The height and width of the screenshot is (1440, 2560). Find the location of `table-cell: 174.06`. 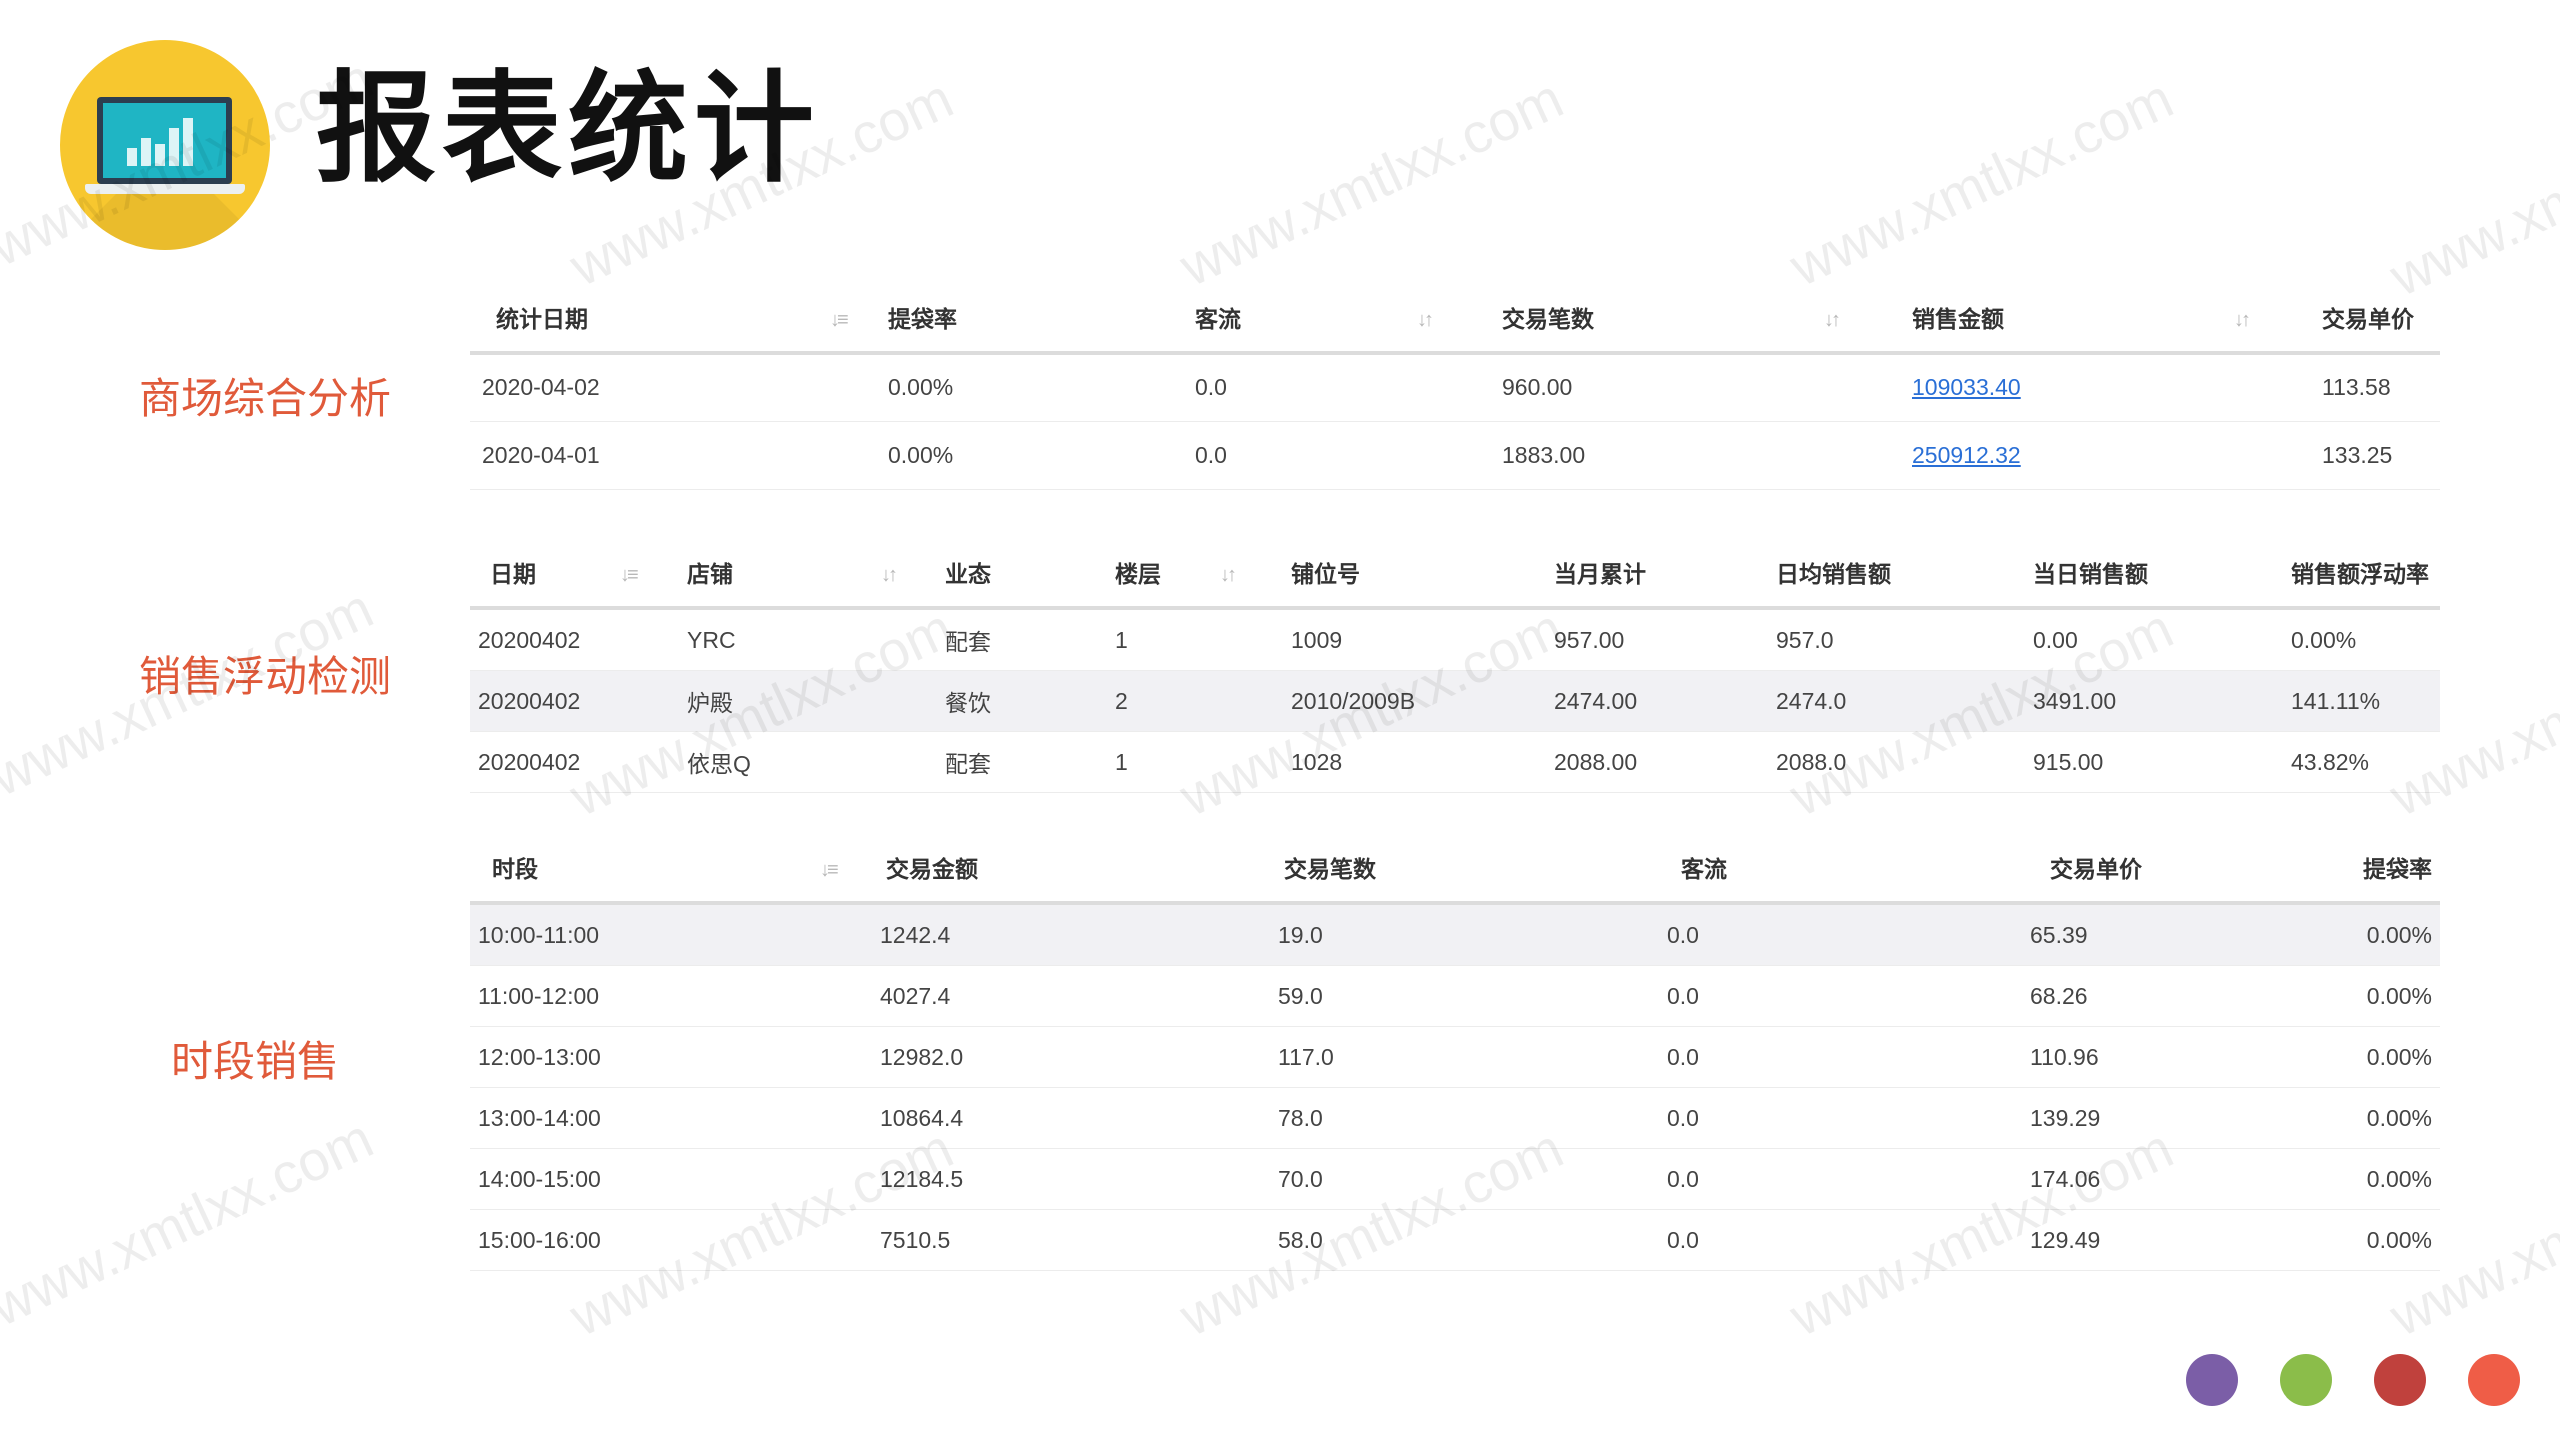

table-cell: 174.06 is located at coordinates (2145, 1179).